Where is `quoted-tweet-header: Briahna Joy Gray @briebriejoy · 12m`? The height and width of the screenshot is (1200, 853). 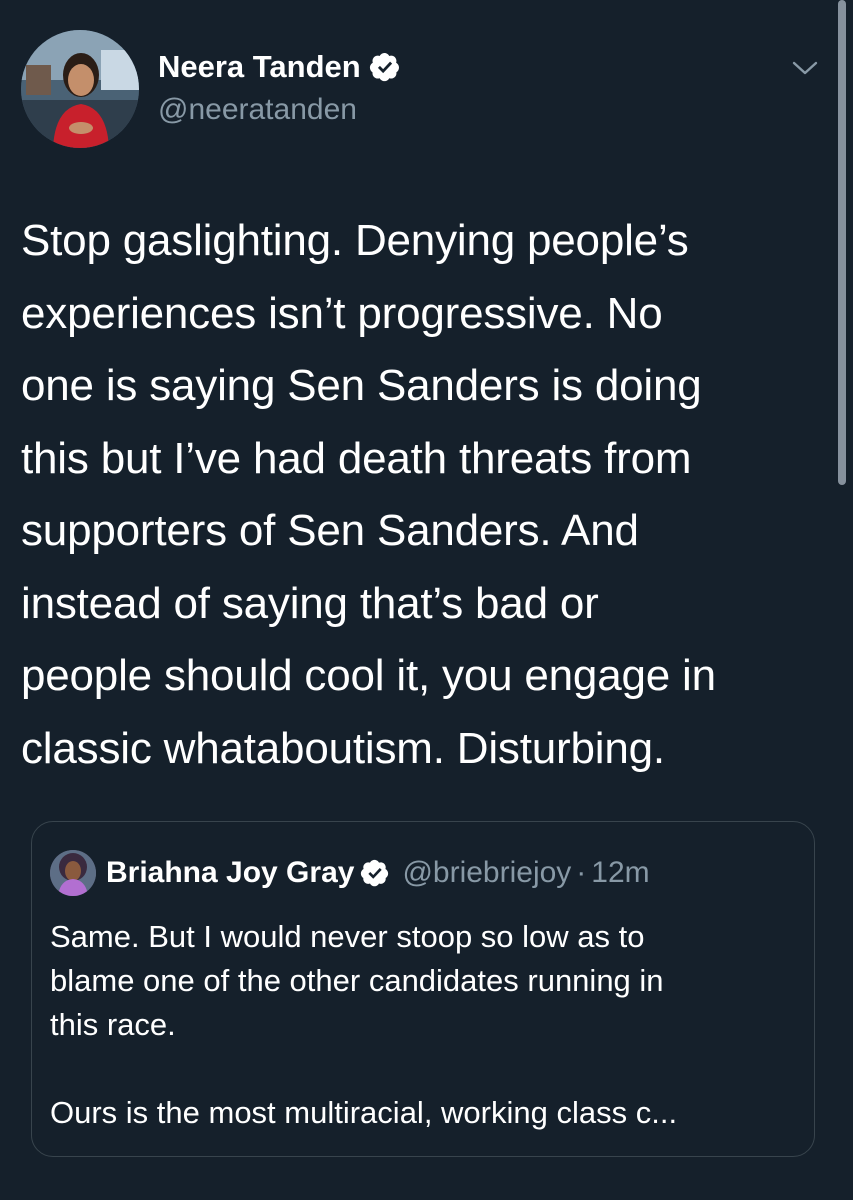
quoted-tweet-header: Briahna Joy Gray @briebriejoy · 12m is located at coordinates (350, 873).